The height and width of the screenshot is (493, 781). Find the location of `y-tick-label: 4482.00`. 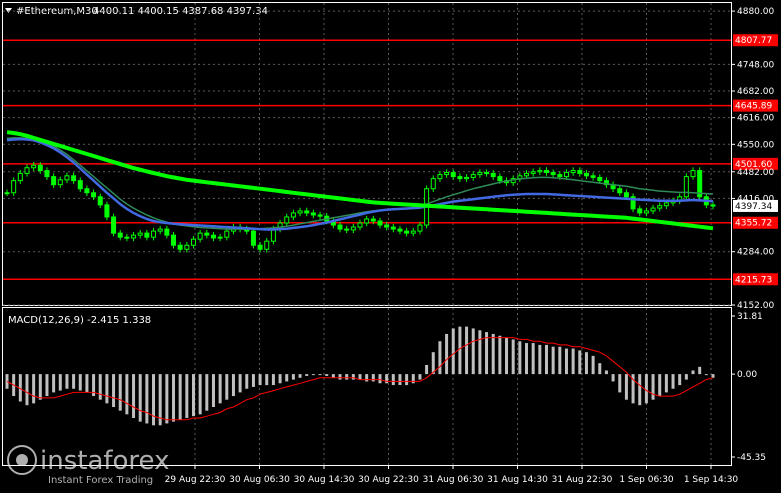

y-tick-label: 4482.00 is located at coordinates (755, 173).